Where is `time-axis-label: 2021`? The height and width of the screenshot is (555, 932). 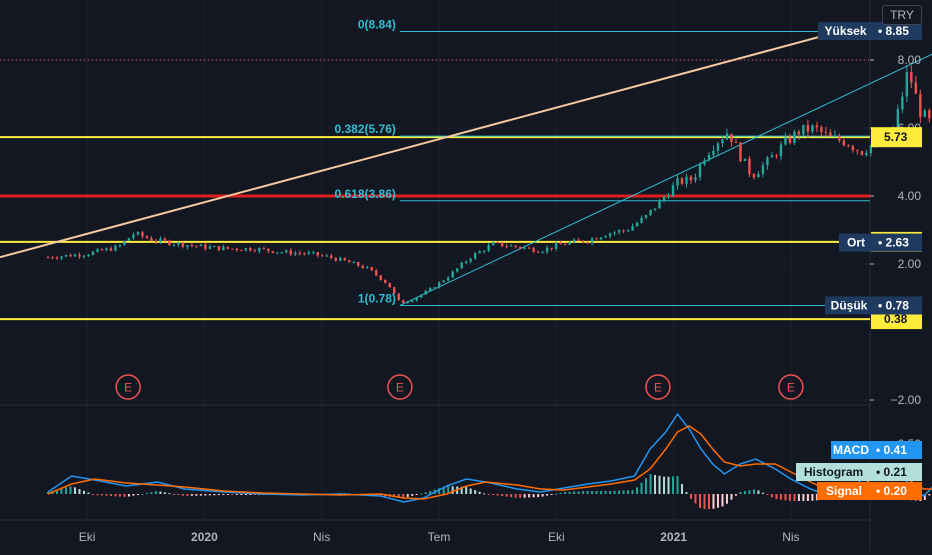
time-axis-label: 2021 is located at coordinates (673, 537).